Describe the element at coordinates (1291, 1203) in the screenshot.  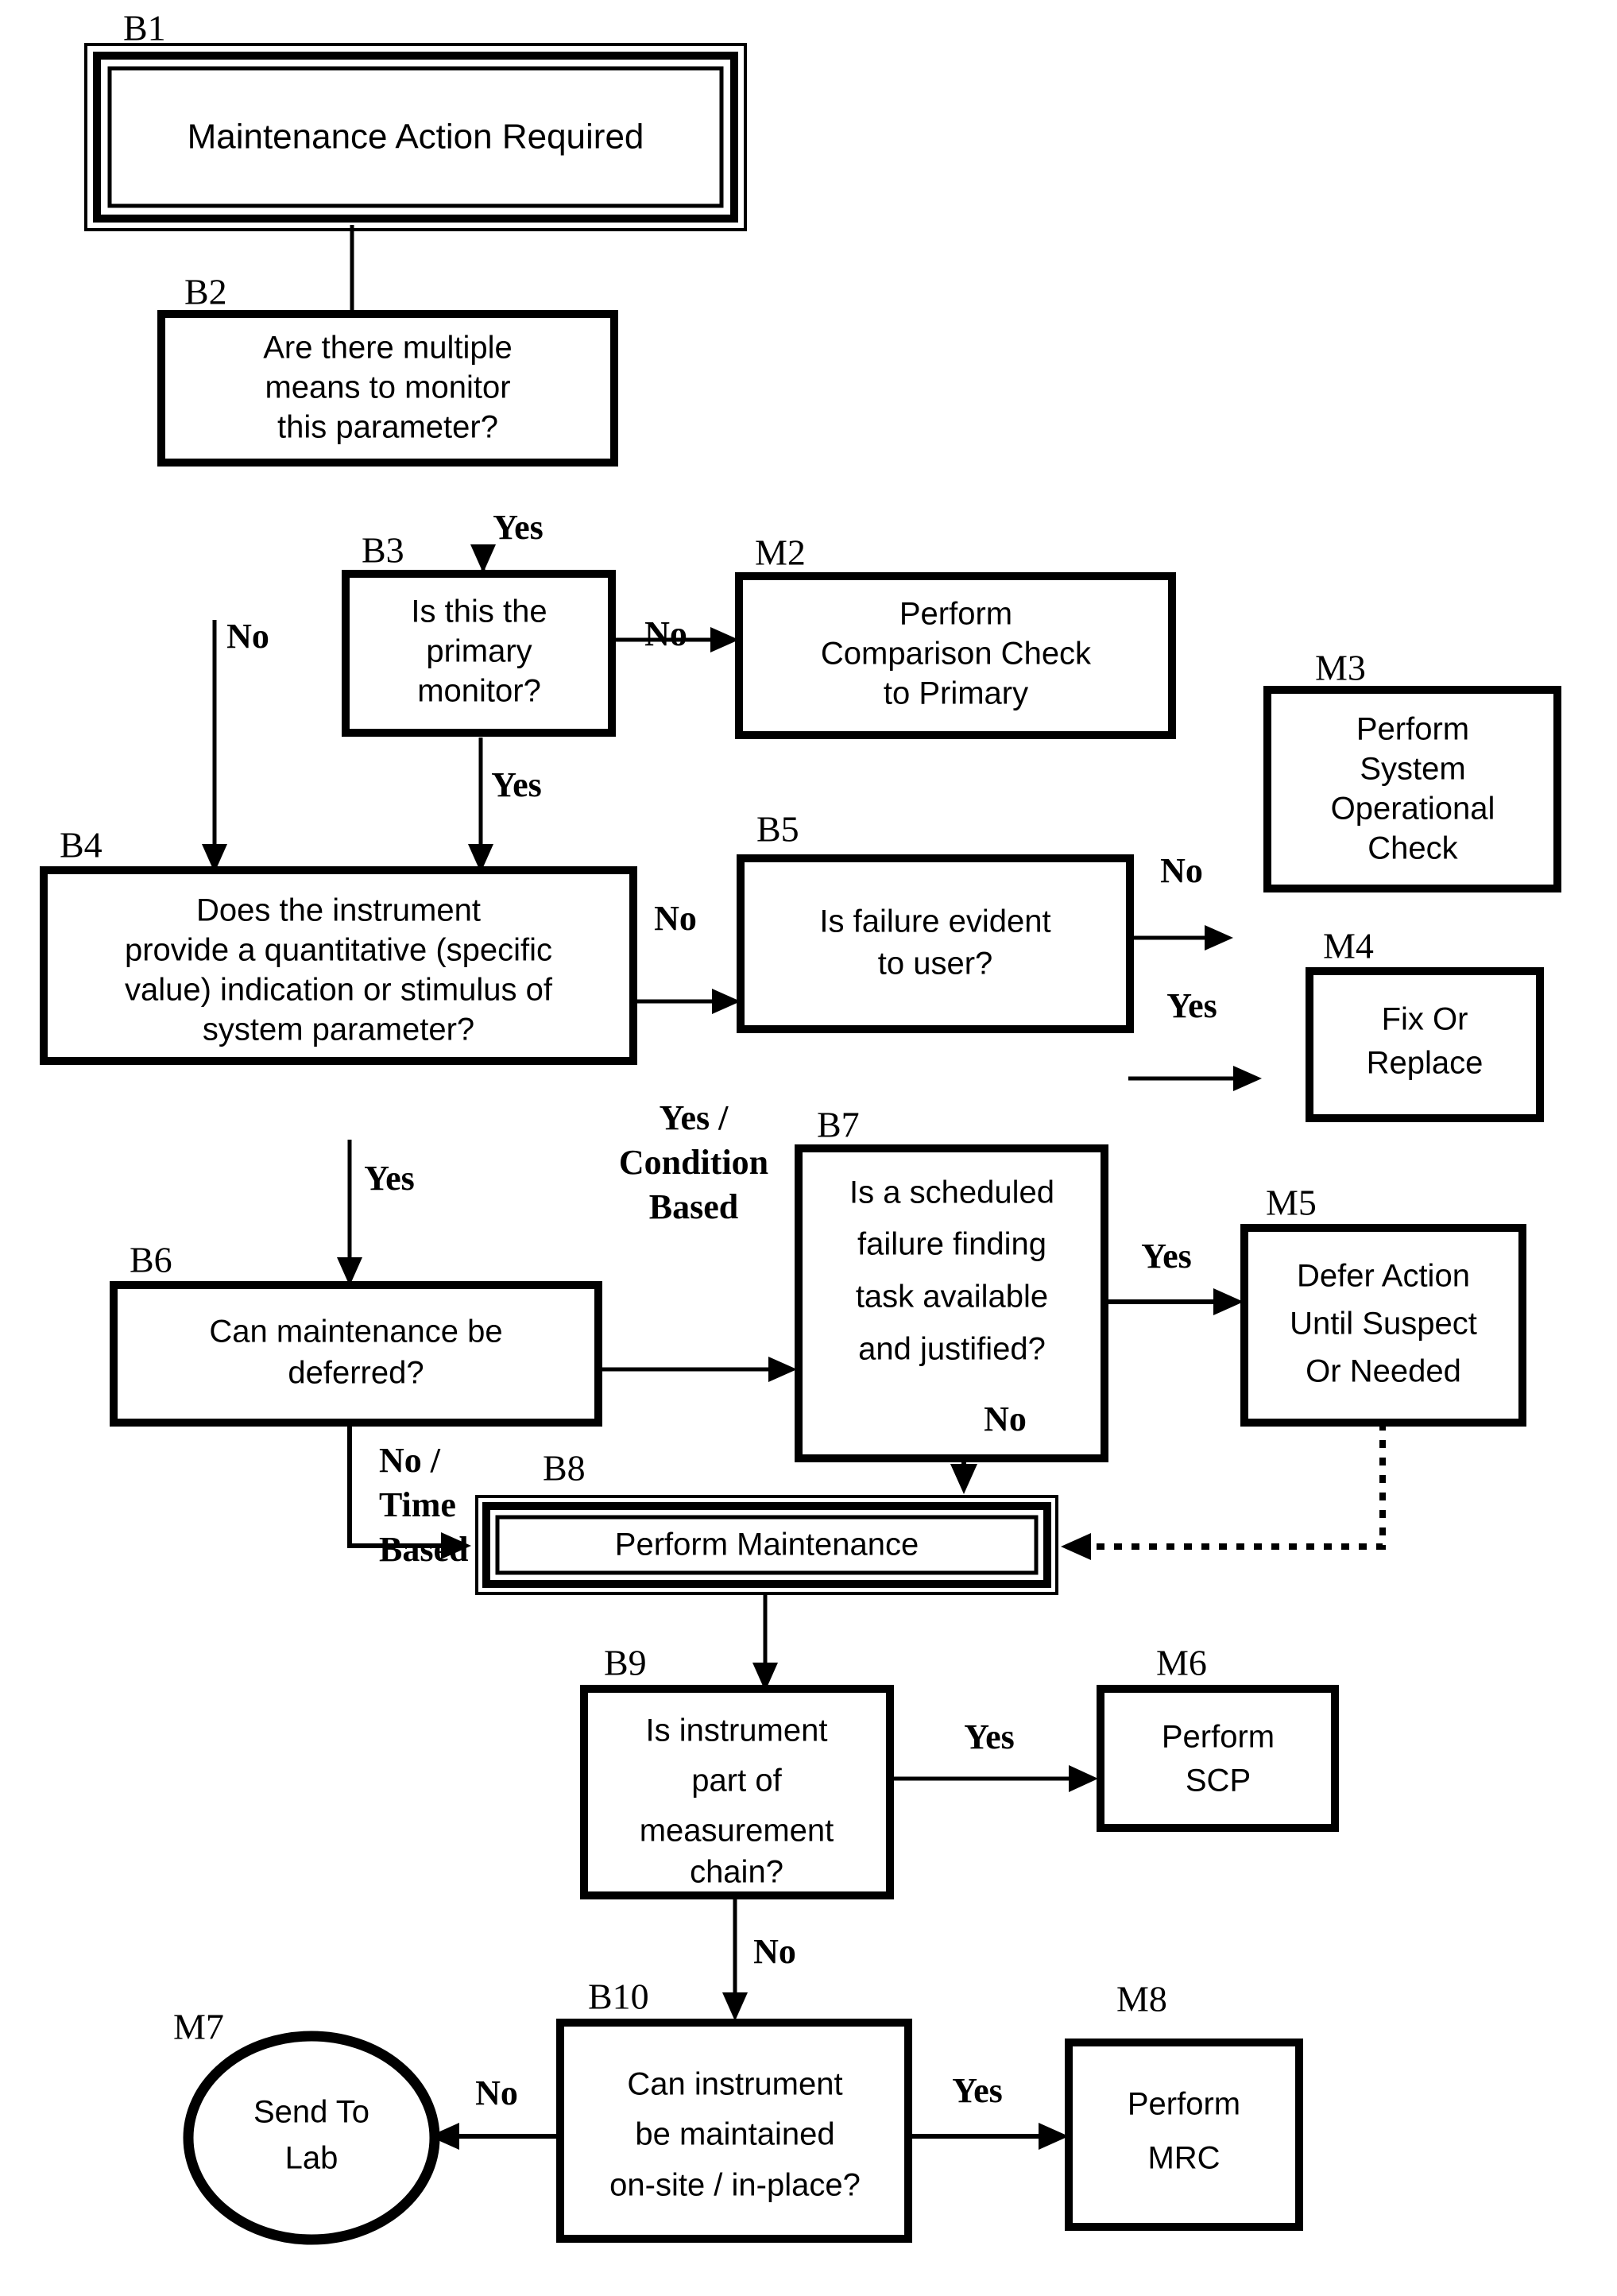
I see `node-m5-tag: M5` at that location.